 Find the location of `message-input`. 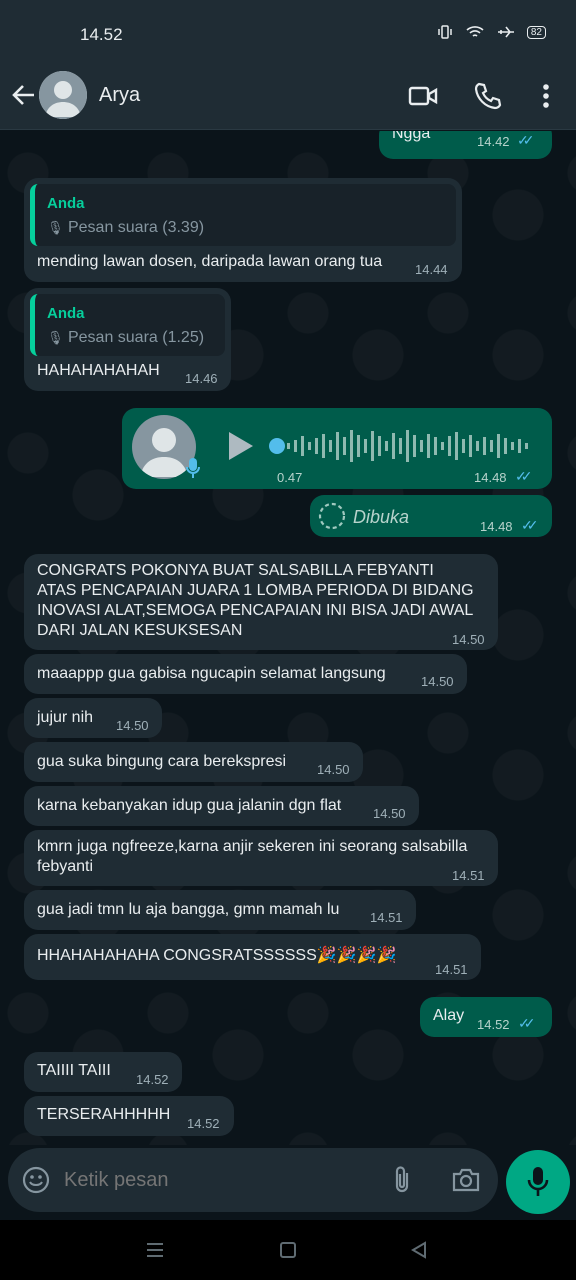

message-input is located at coordinates (214, 1180).